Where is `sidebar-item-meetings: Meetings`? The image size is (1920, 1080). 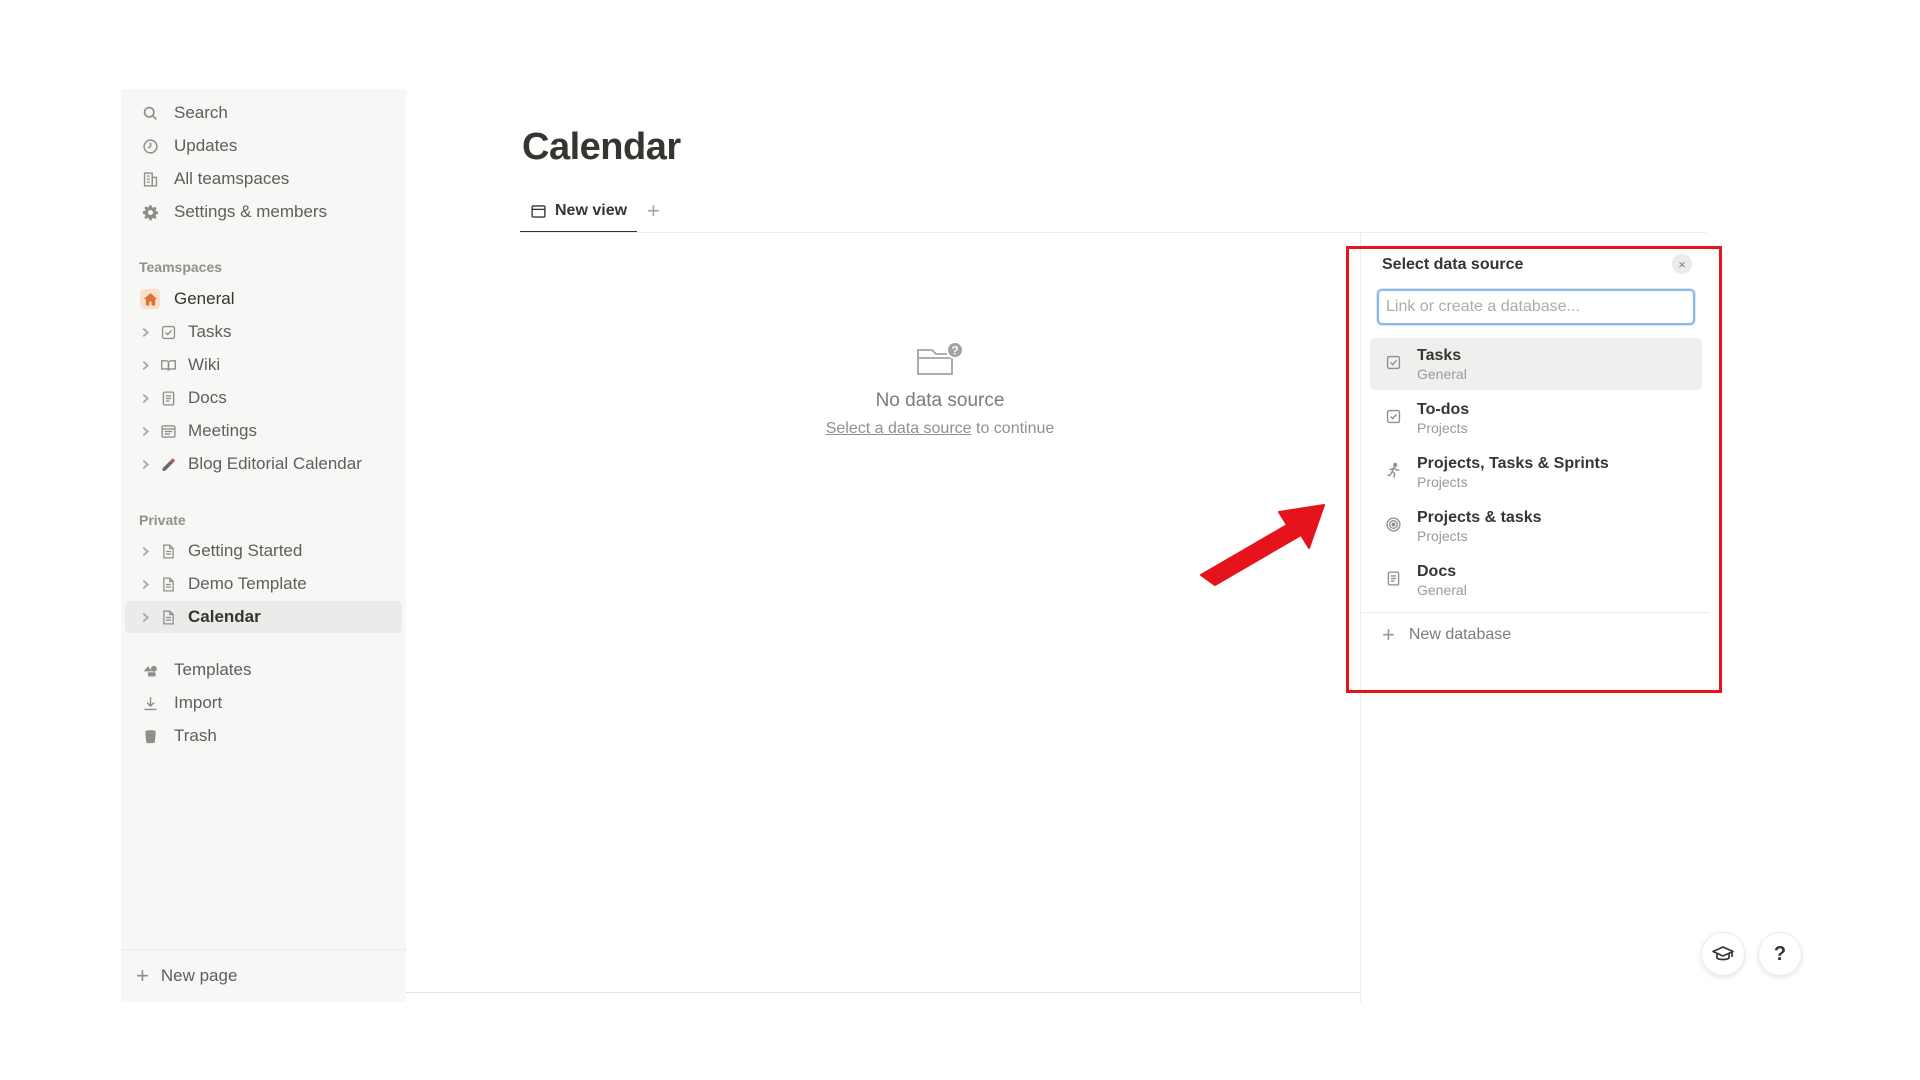
sidebar-item-meetings: Meetings is located at coordinates (263, 431).